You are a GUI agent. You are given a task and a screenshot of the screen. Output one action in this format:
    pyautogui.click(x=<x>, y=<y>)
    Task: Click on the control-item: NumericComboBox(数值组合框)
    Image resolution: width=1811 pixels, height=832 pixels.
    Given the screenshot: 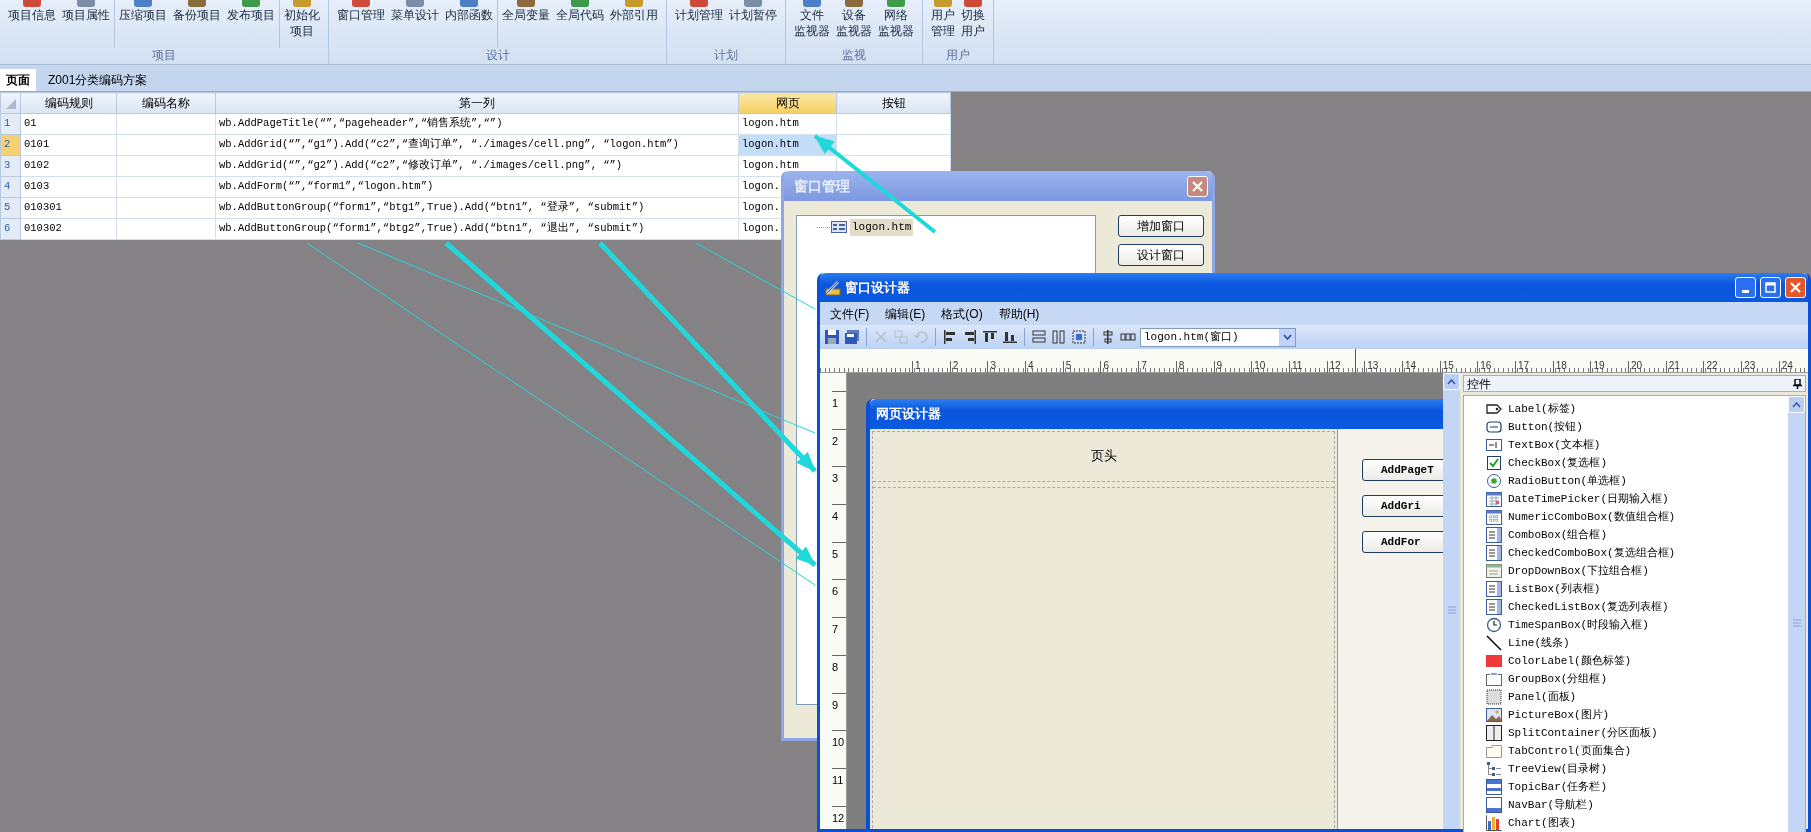 What is the action you would take?
    pyautogui.click(x=1637, y=517)
    